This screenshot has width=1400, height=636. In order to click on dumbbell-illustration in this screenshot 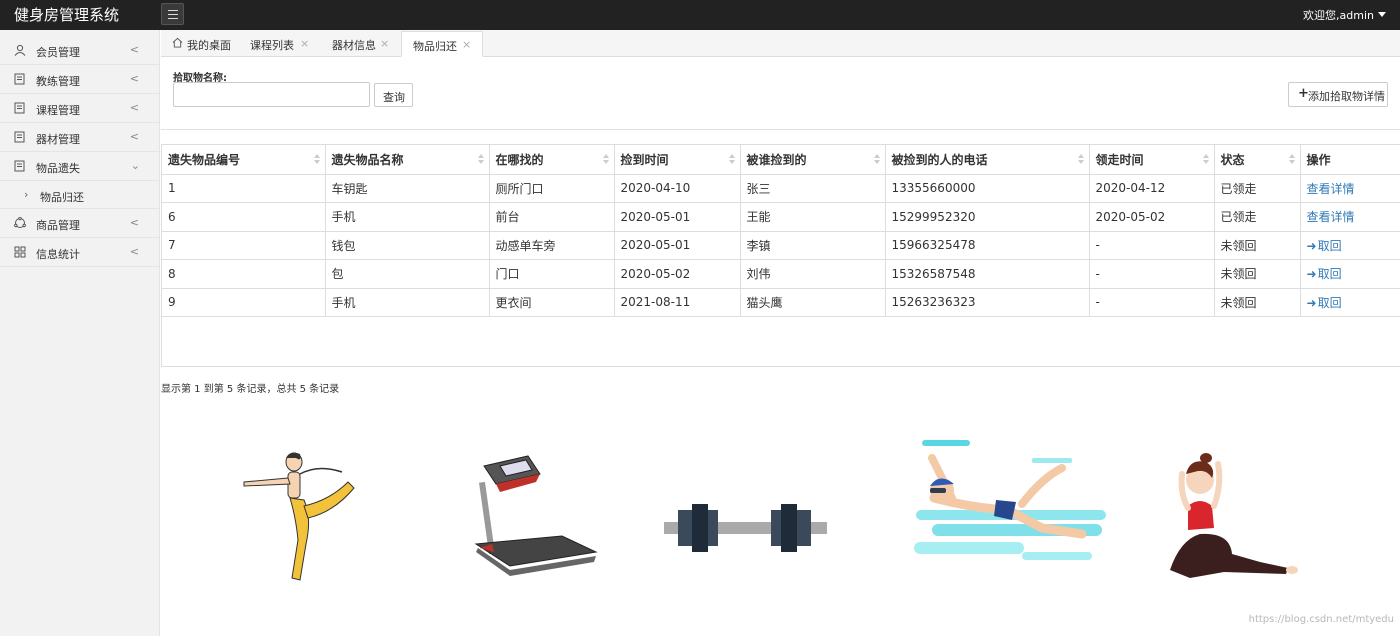, I will do `click(745, 528)`.